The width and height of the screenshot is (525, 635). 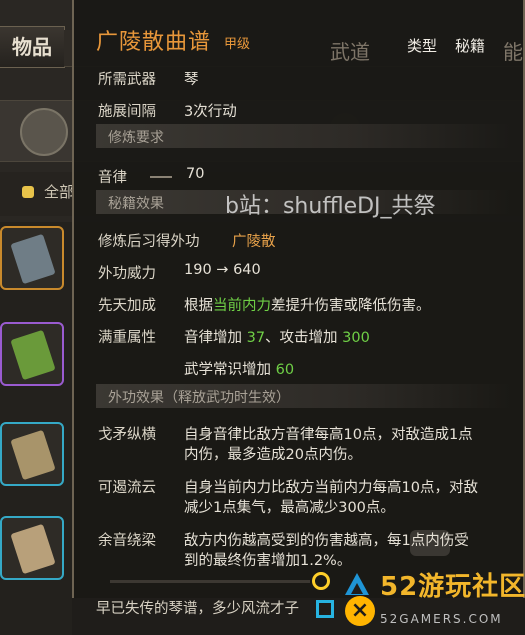 What do you see at coordinates (127, 541) in the screenshot?
I see `external-effect-3-label: 余音绕梁` at bounding box center [127, 541].